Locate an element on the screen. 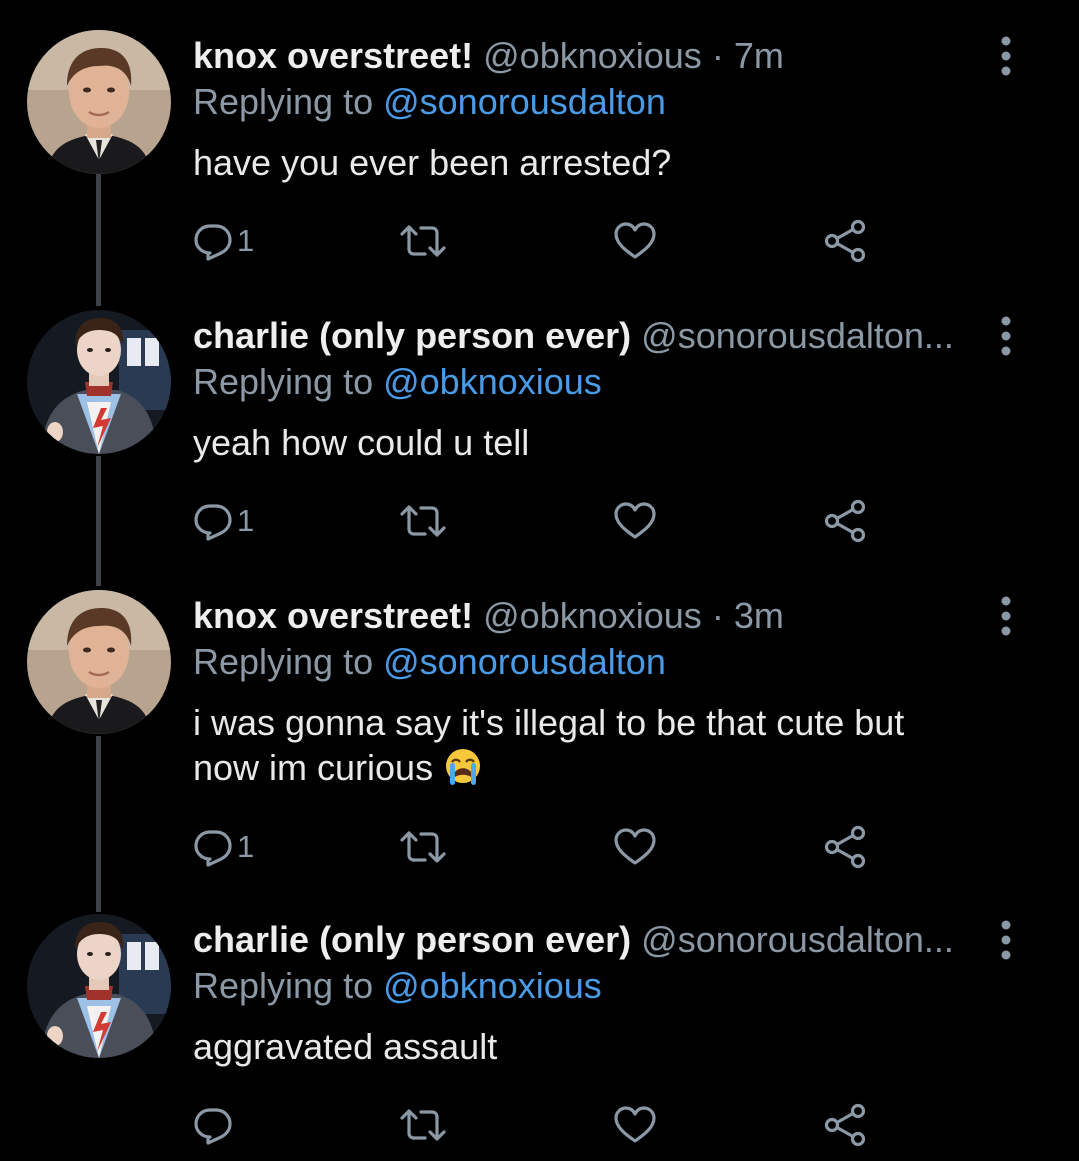 Image resolution: width=1079 pixels, height=1161 pixels. reply-button is located at coordinates (215, 1125).